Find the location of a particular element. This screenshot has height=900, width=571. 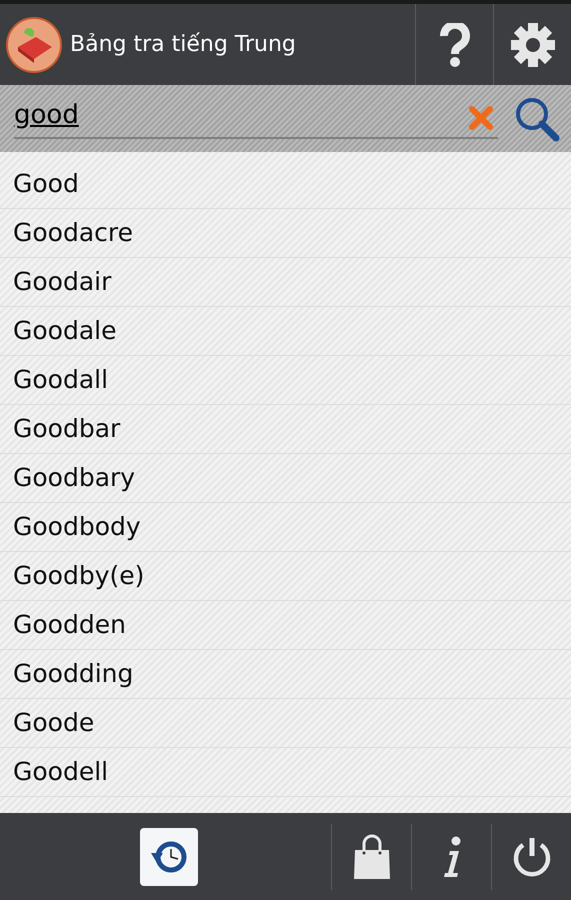

result-item: Goodding is located at coordinates (73, 674).